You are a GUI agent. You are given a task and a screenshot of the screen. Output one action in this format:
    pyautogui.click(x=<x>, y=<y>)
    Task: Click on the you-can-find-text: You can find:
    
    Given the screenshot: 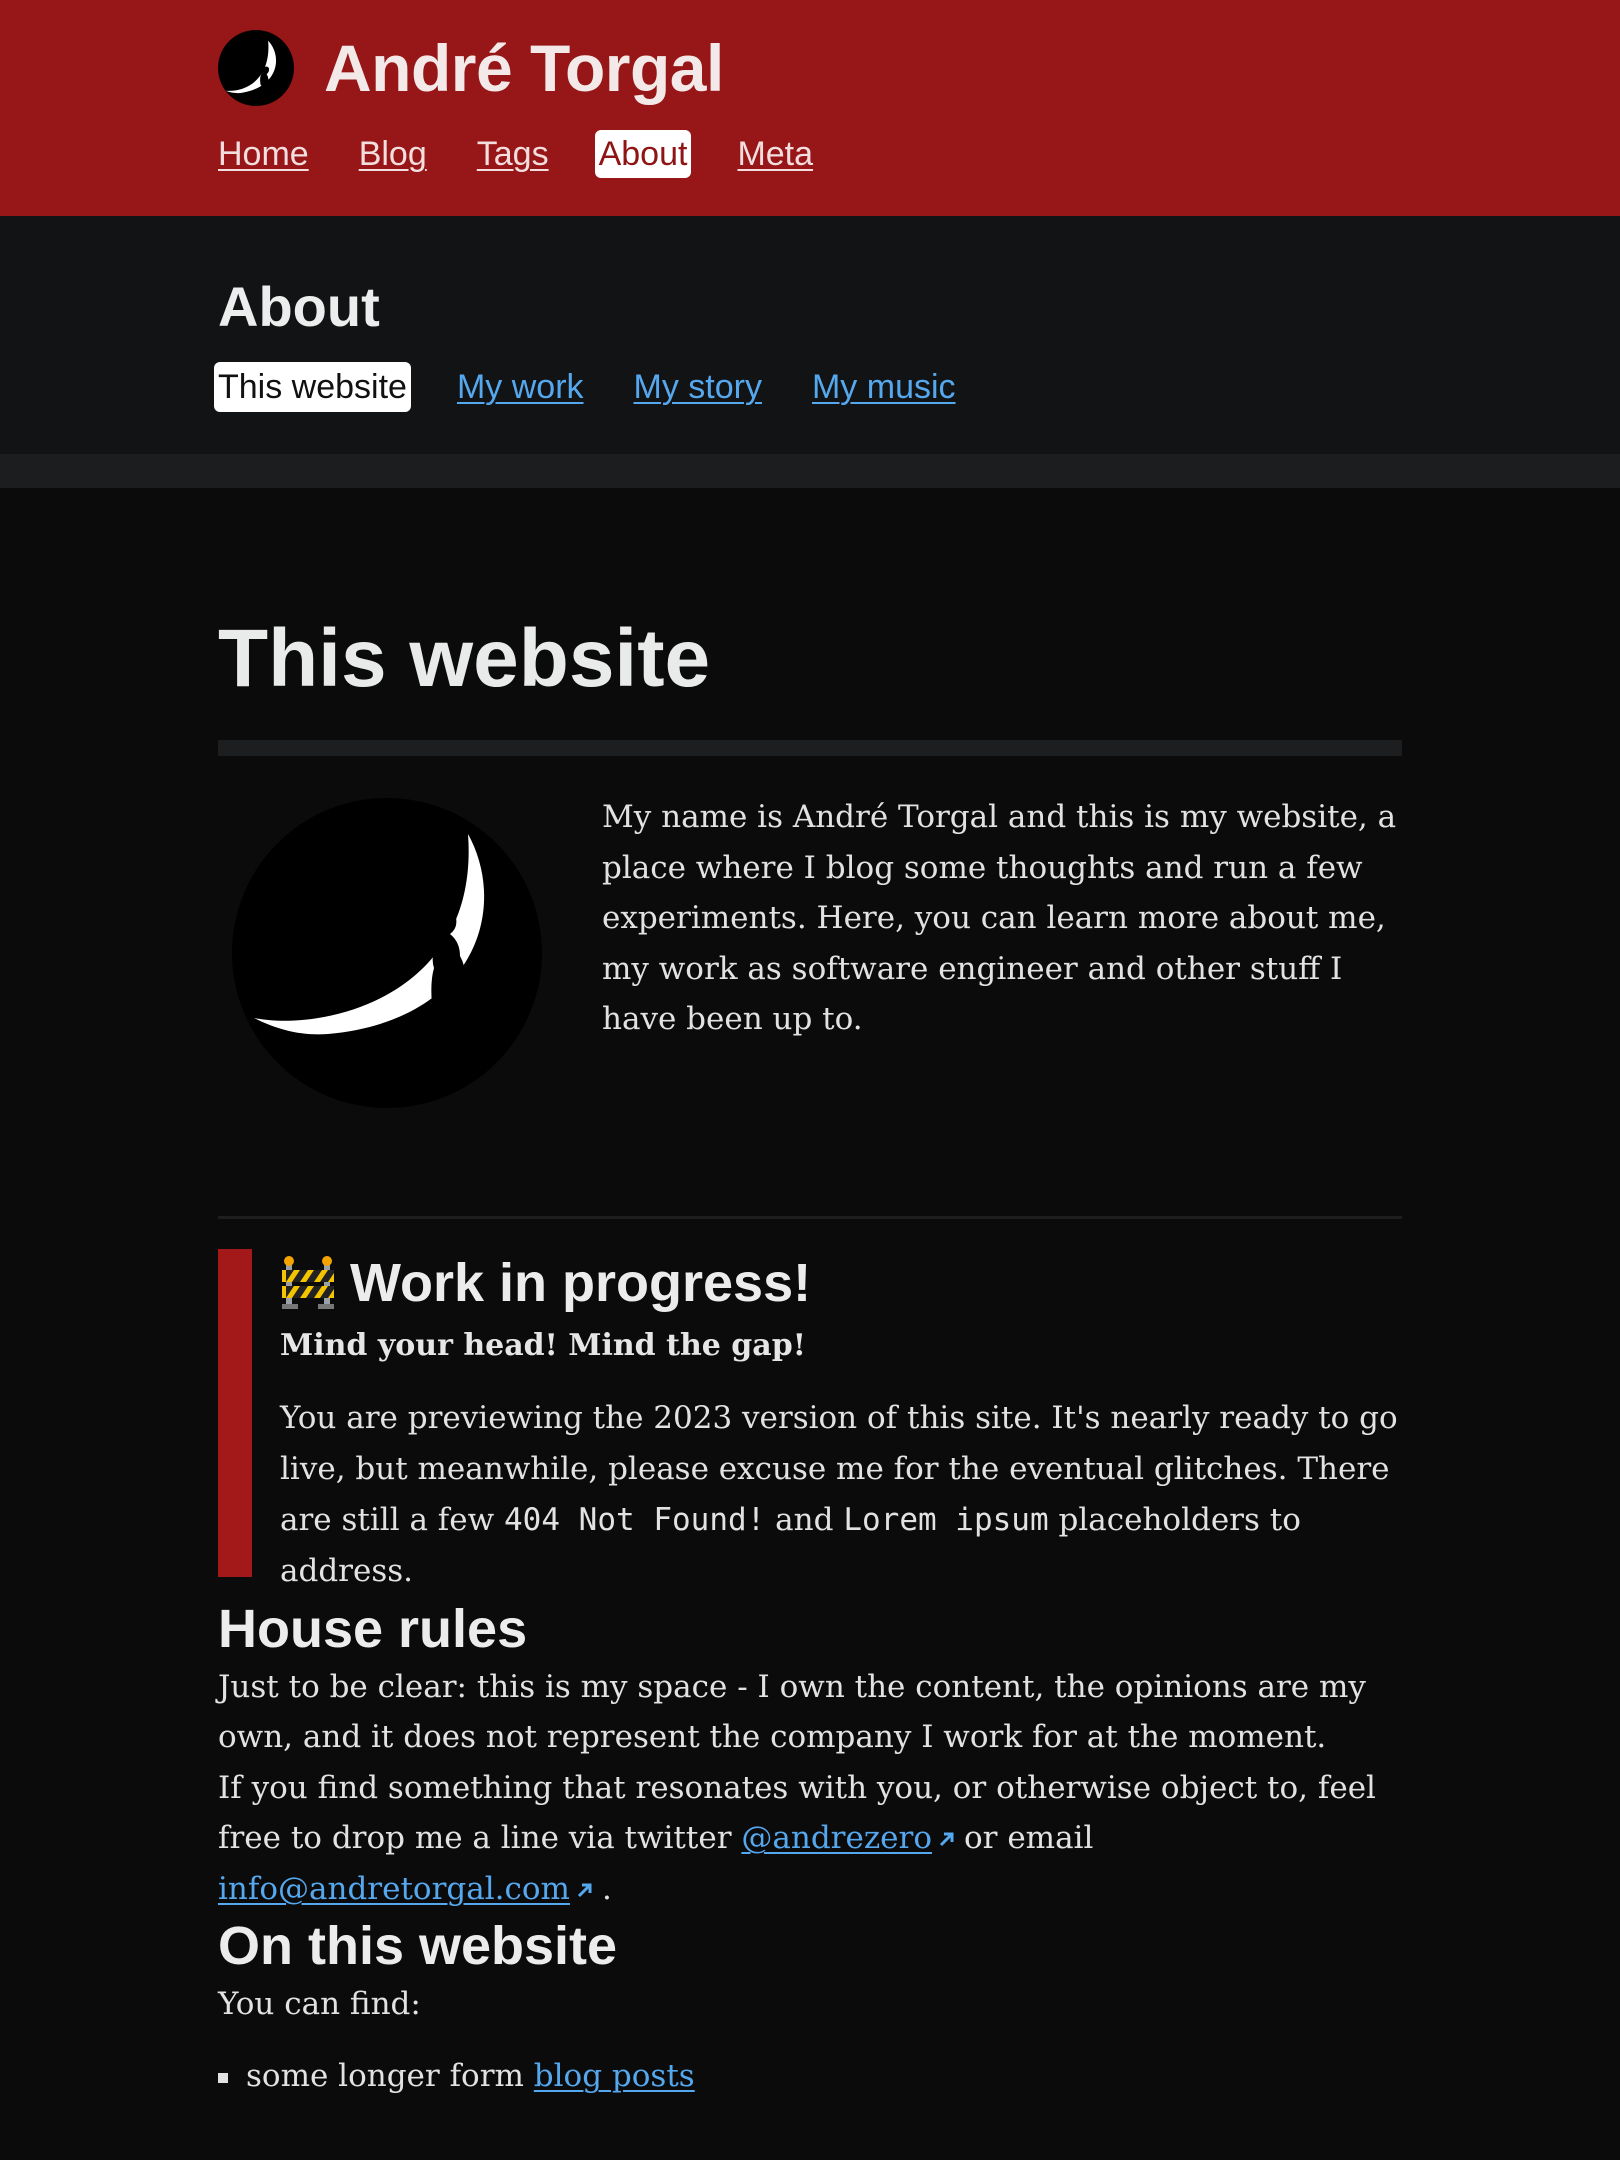 What is the action you would take?
    pyautogui.click(x=319, y=2003)
    